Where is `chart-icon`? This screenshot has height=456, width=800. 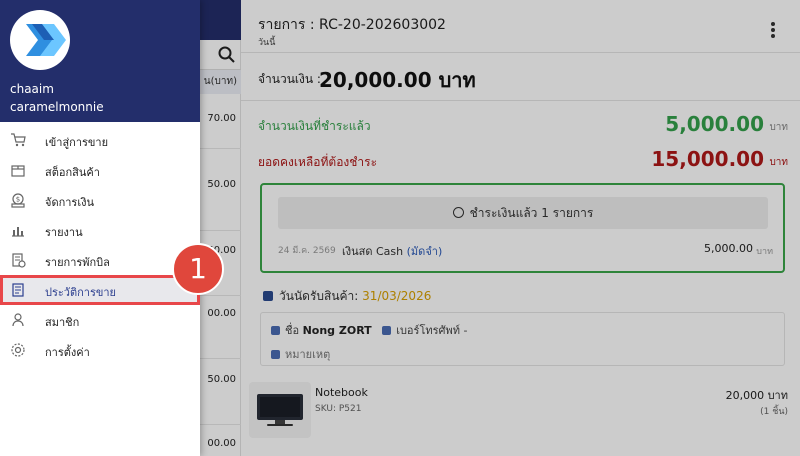 chart-icon is located at coordinates (18, 232).